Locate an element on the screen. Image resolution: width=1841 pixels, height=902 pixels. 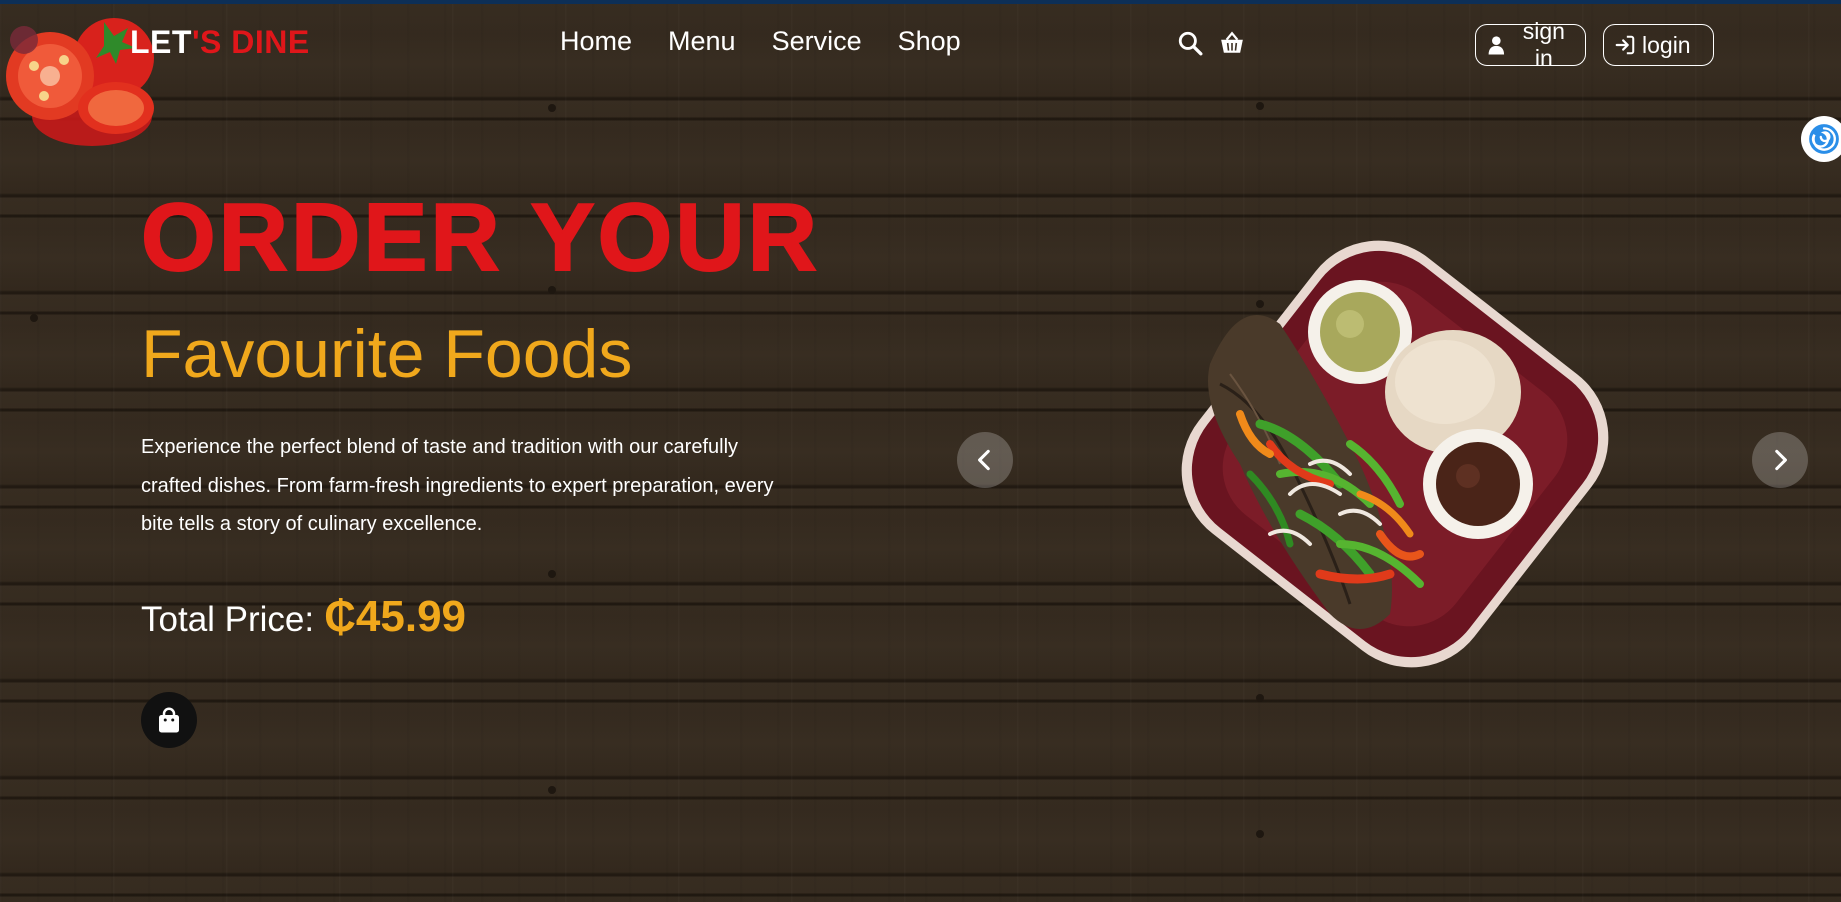
sign-in-label: sign in is located at coordinates (1543, 44).